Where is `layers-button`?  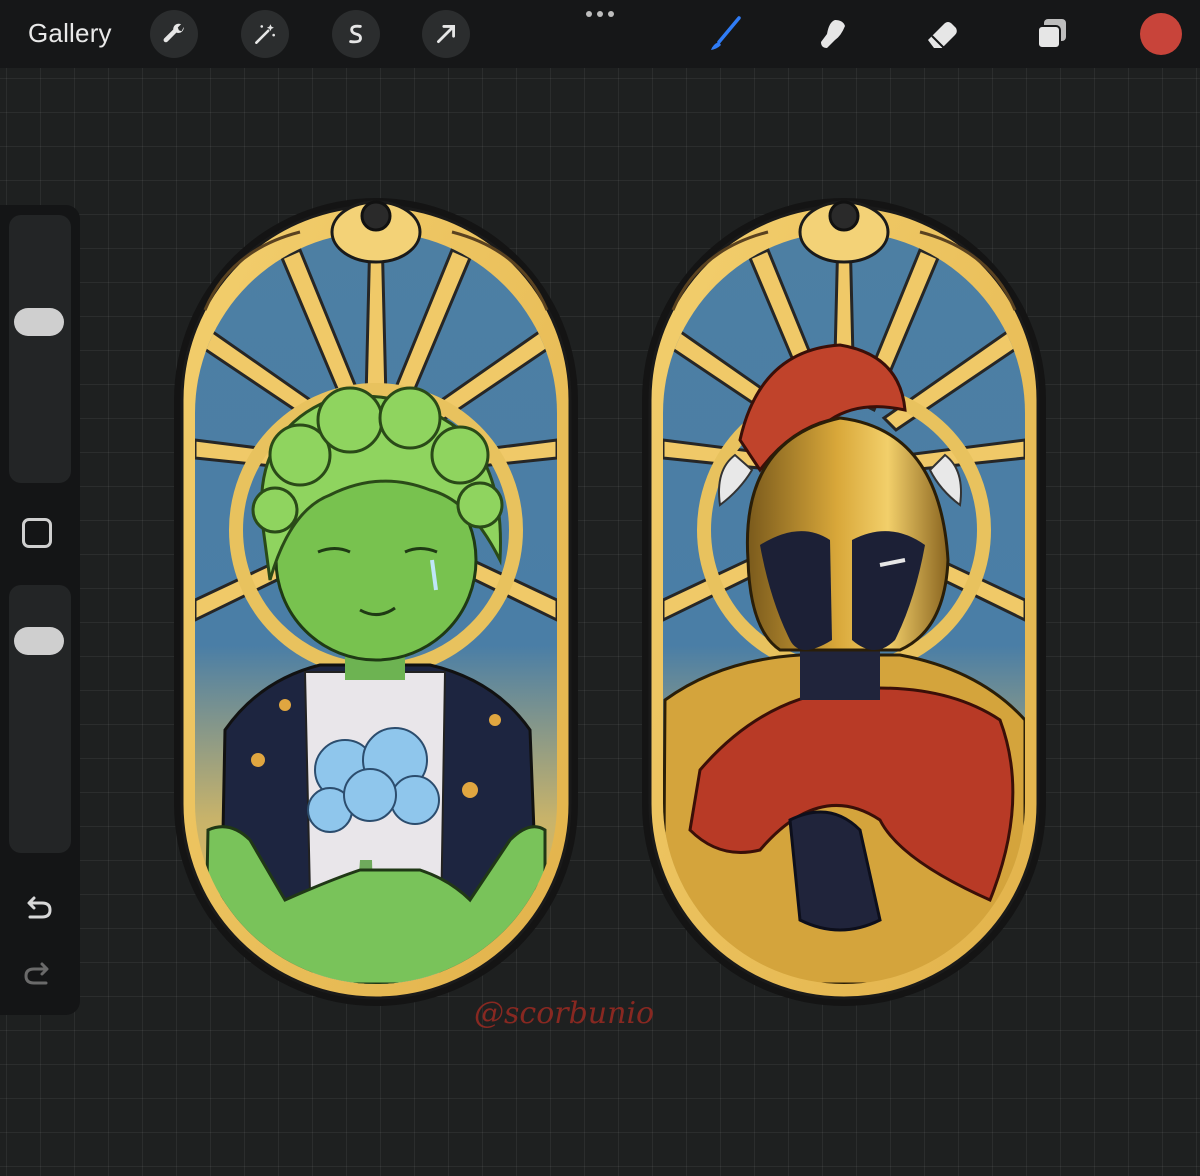
layers-button is located at coordinates (1052, 34).